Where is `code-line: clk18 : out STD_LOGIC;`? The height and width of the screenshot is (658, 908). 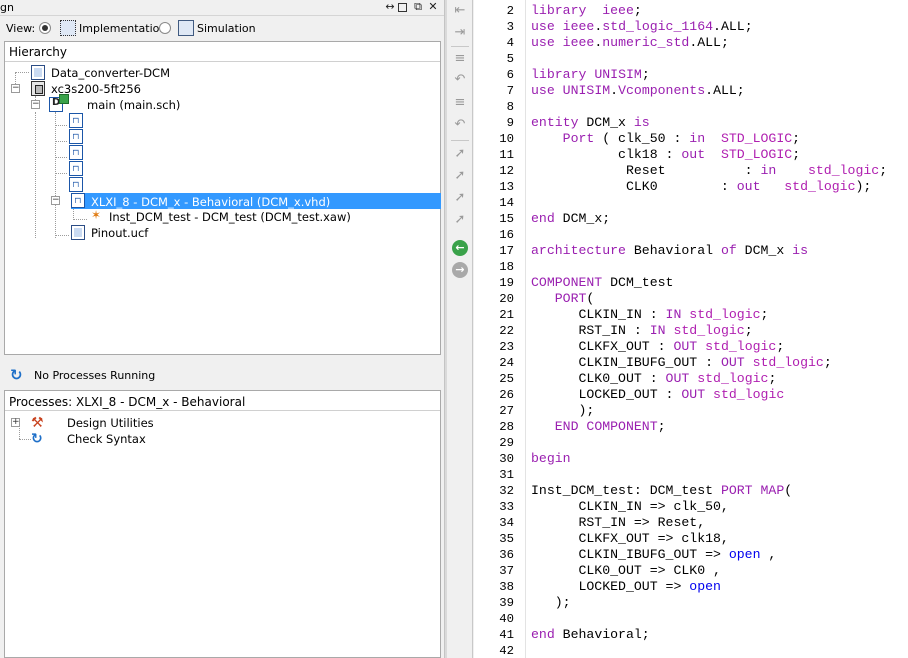
code-line: clk18 : out STD_LOGIC; is located at coordinates (665, 155).